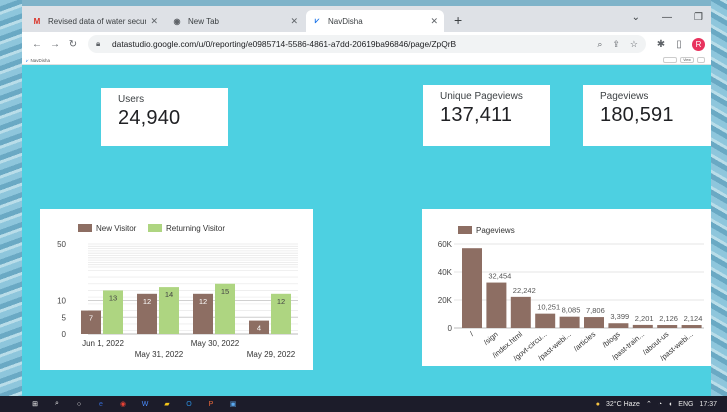 The width and height of the screenshot is (727, 412). I want to click on unique-pageviews-scorecard: Unique Pageviews 137,411, so click(486, 115).